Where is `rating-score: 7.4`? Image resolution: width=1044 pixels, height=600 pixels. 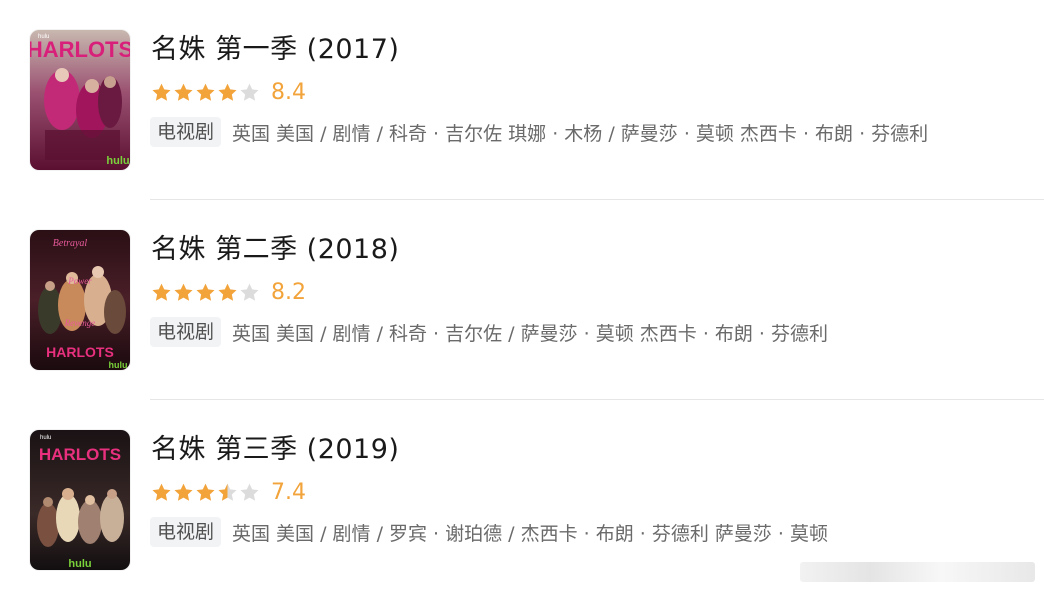
rating-score: 7.4 is located at coordinates (288, 492).